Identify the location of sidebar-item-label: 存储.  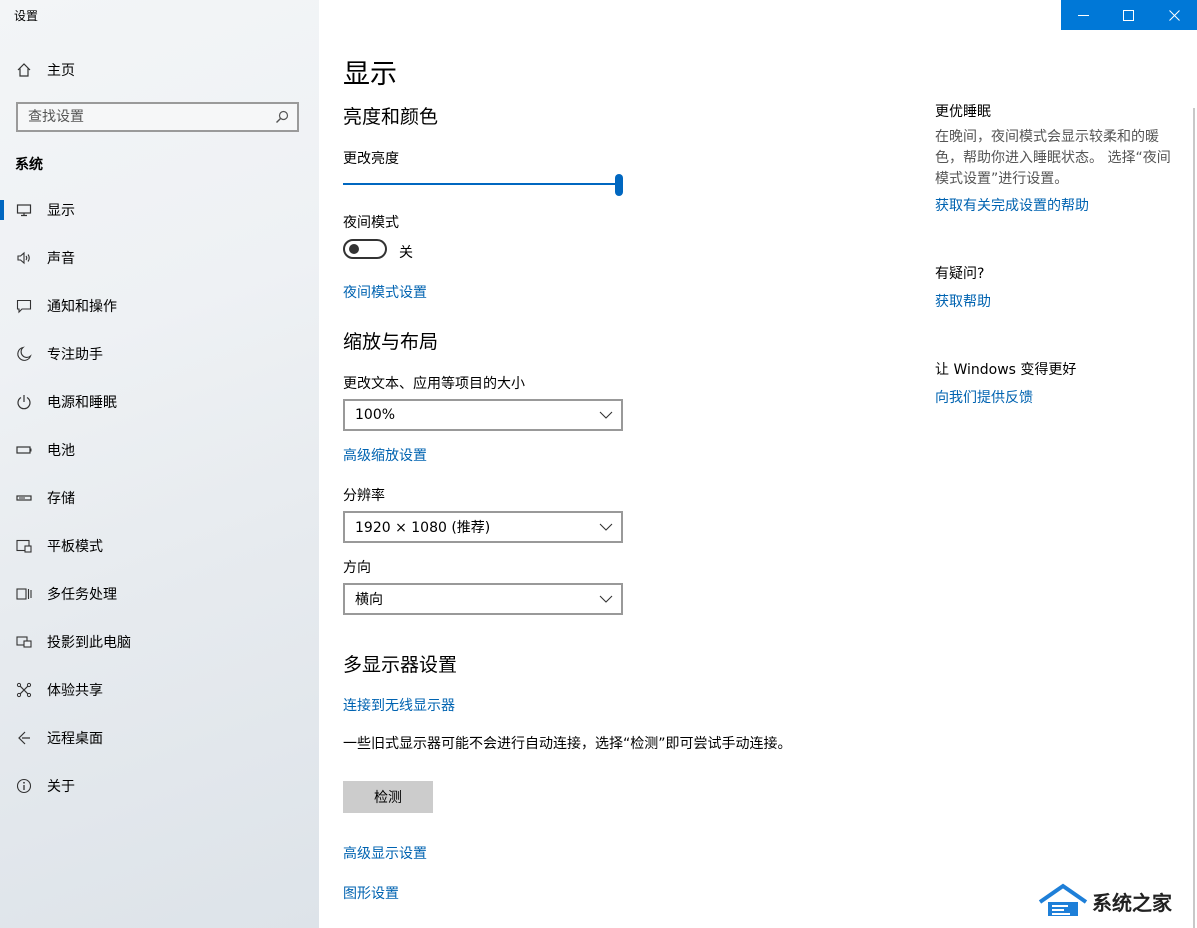
(61, 499).